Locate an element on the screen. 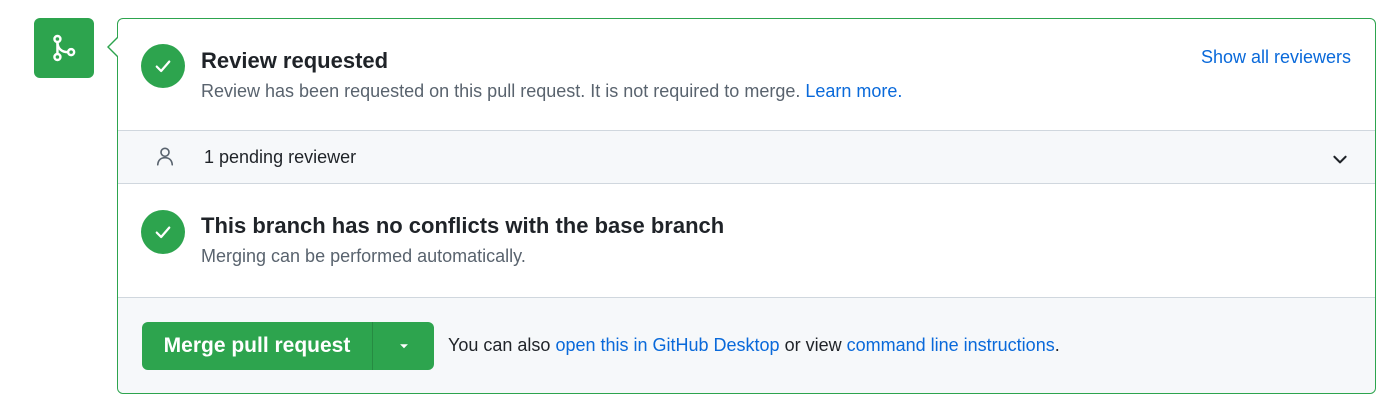 This screenshot has height=404, width=1386. merge-hint-middle: or view is located at coordinates (813, 345).